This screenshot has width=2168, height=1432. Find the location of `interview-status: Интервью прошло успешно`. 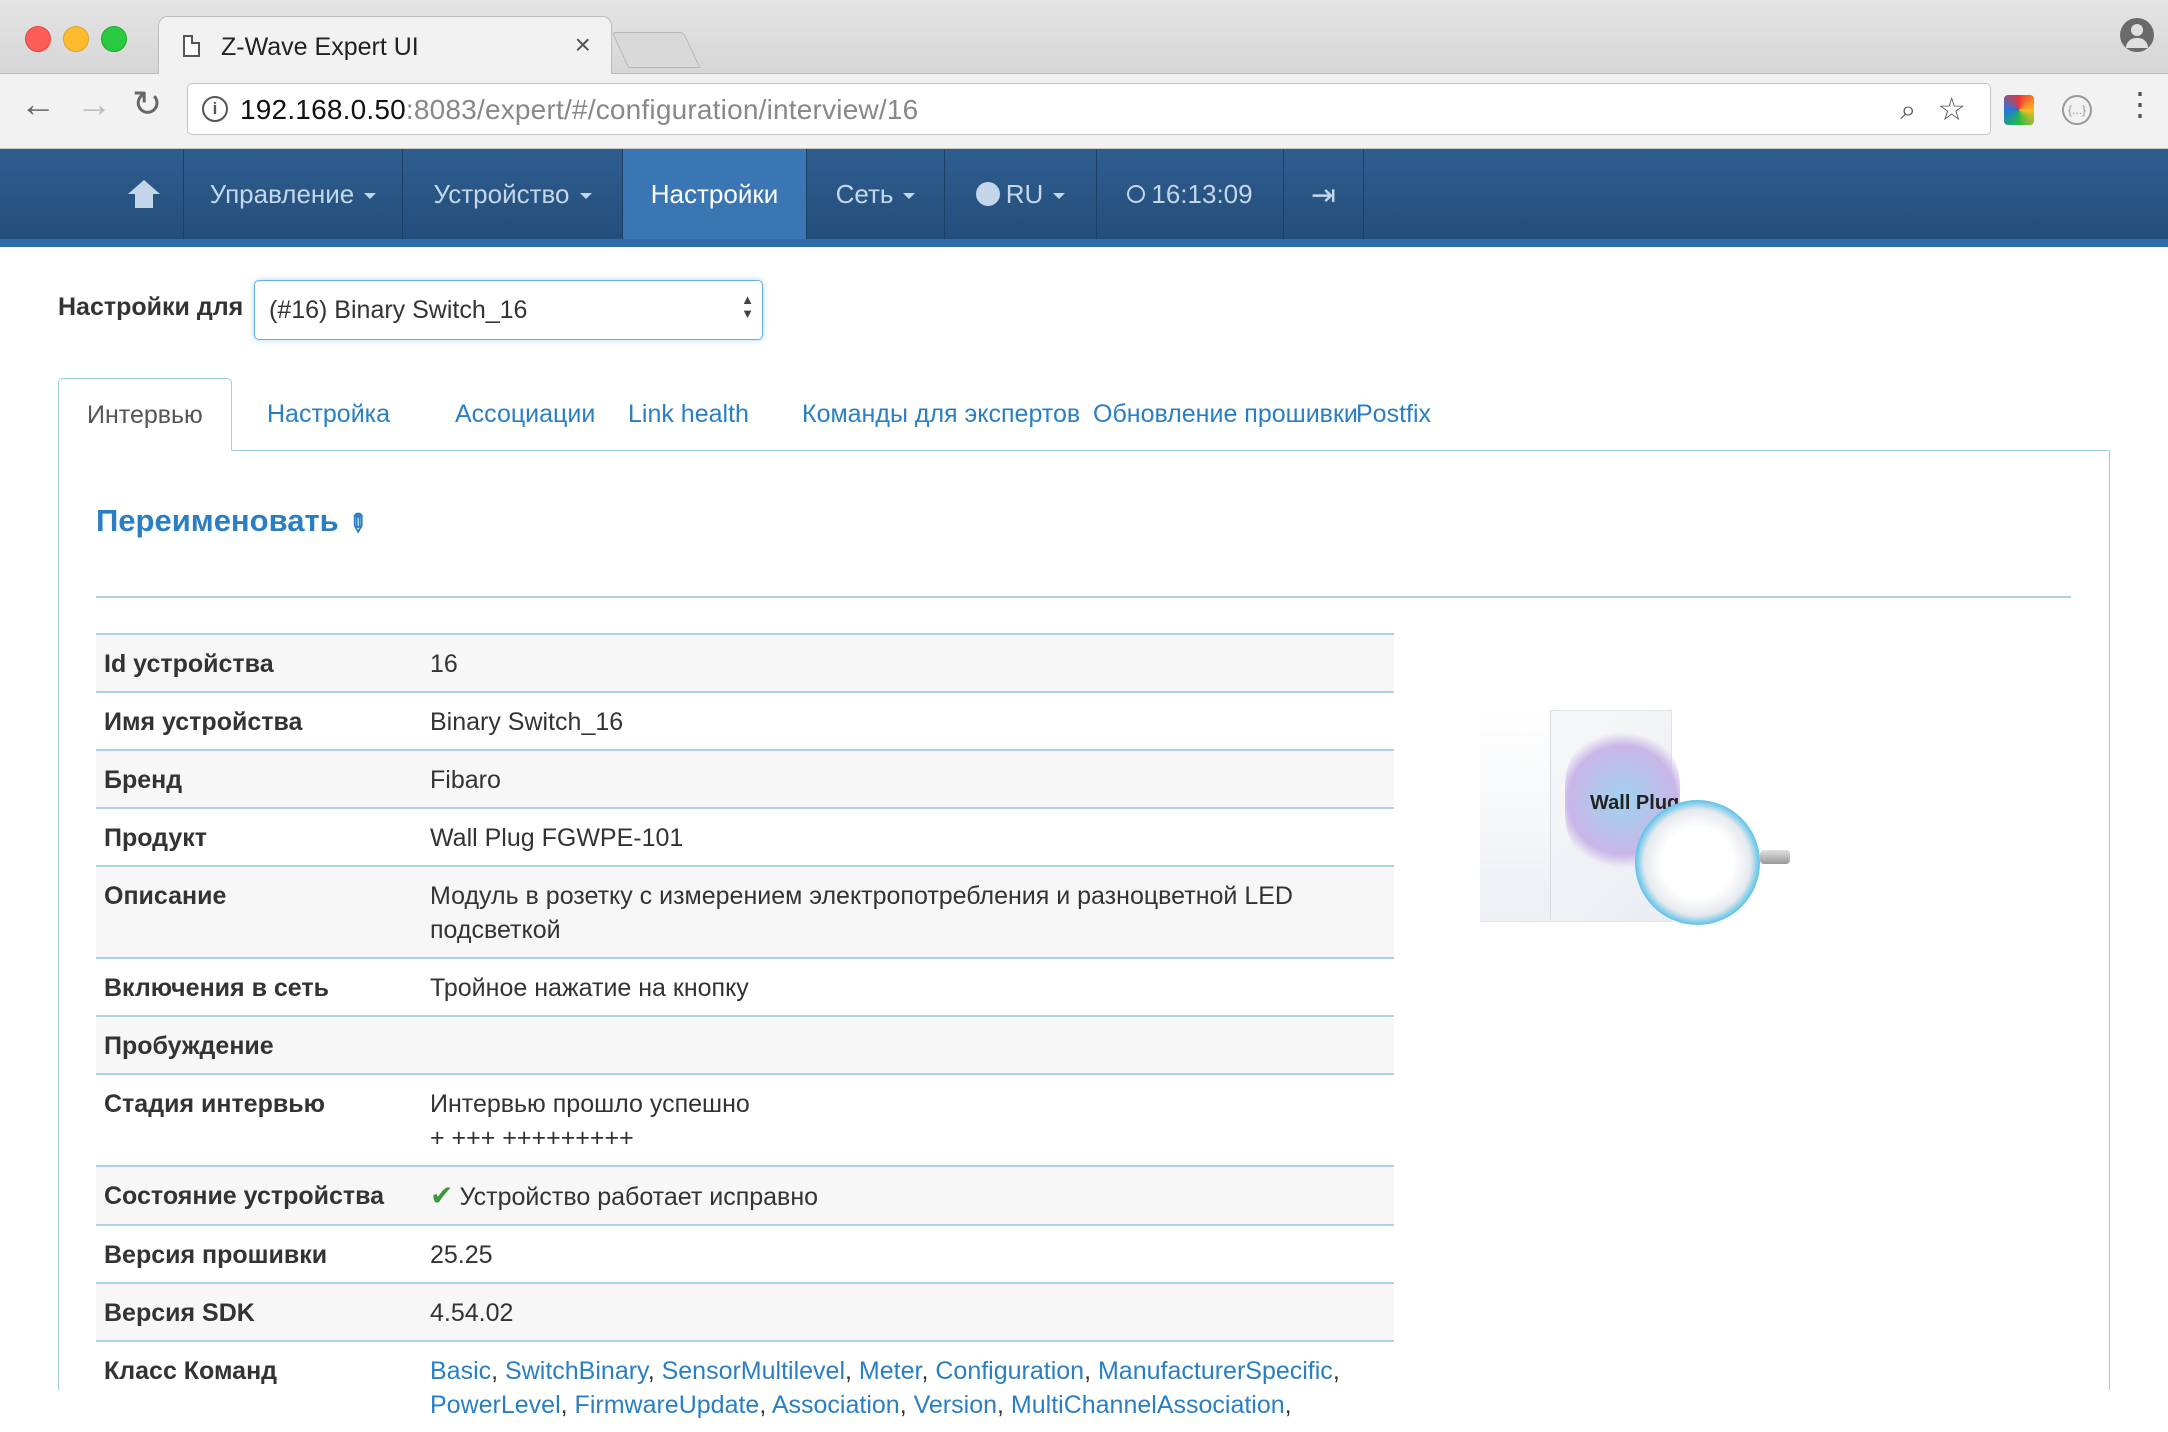

interview-status: Интервью прошло успешно is located at coordinates (590, 1104).